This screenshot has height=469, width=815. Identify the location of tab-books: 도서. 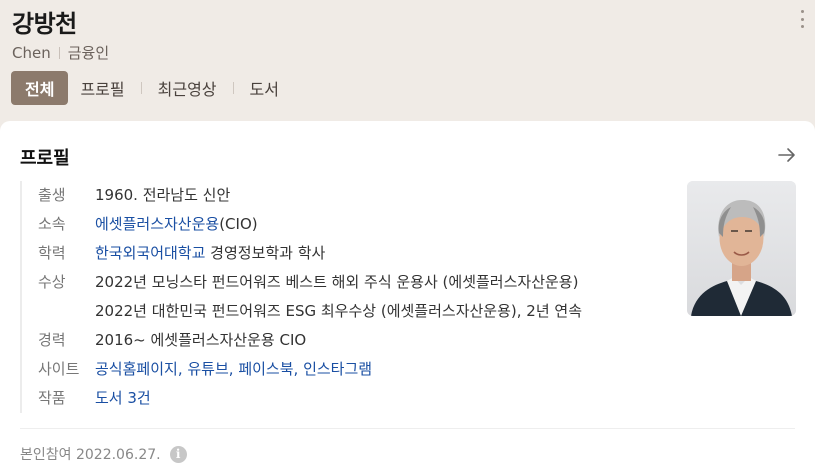
(264, 88).